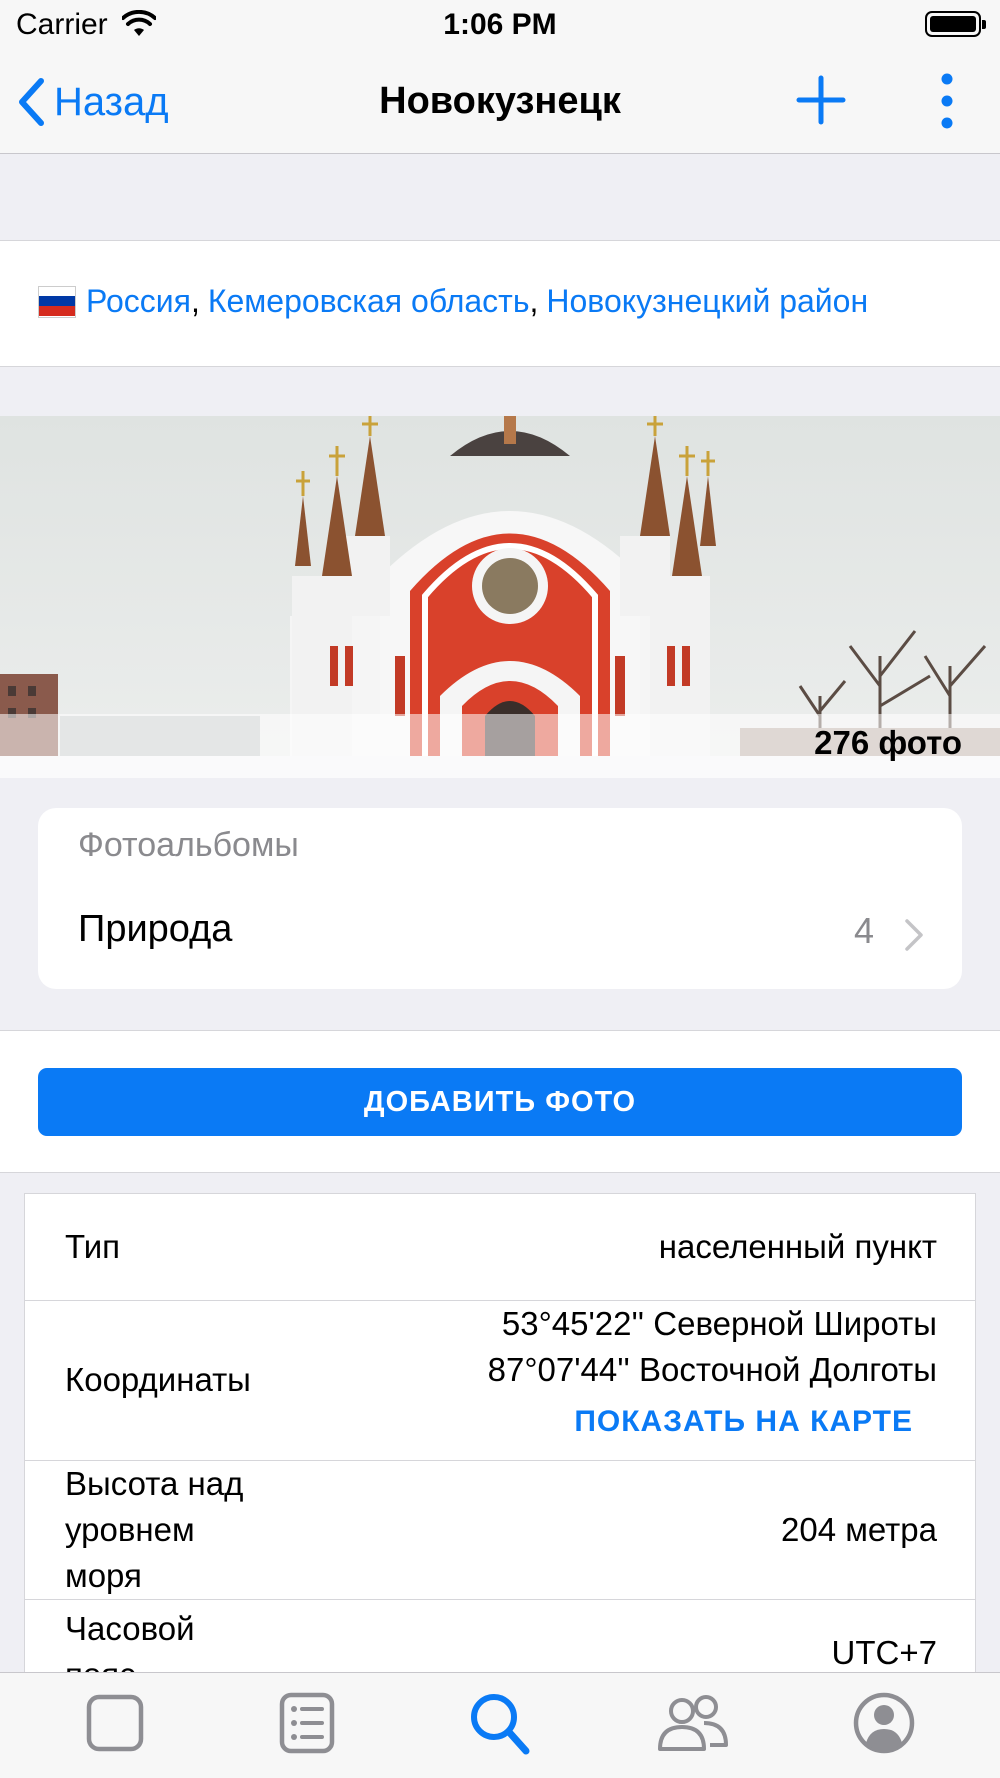 This screenshot has width=1000, height=1778. Describe the element at coordinates (955, 24) in the screenshot. I see `battery-icon` at that location.